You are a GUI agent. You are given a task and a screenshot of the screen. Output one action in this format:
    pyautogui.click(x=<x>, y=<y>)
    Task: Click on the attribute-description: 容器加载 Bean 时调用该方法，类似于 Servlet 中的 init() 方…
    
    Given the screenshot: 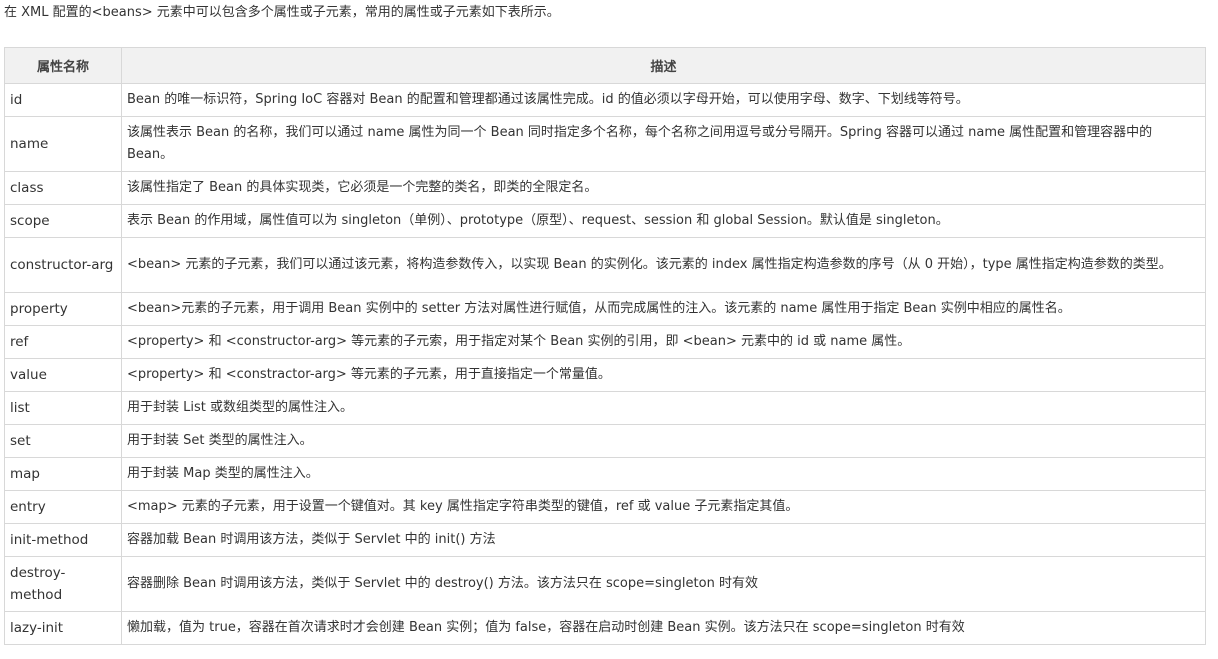 What is the action you would take?
    pyautogui.click(x=663, y=540)
    